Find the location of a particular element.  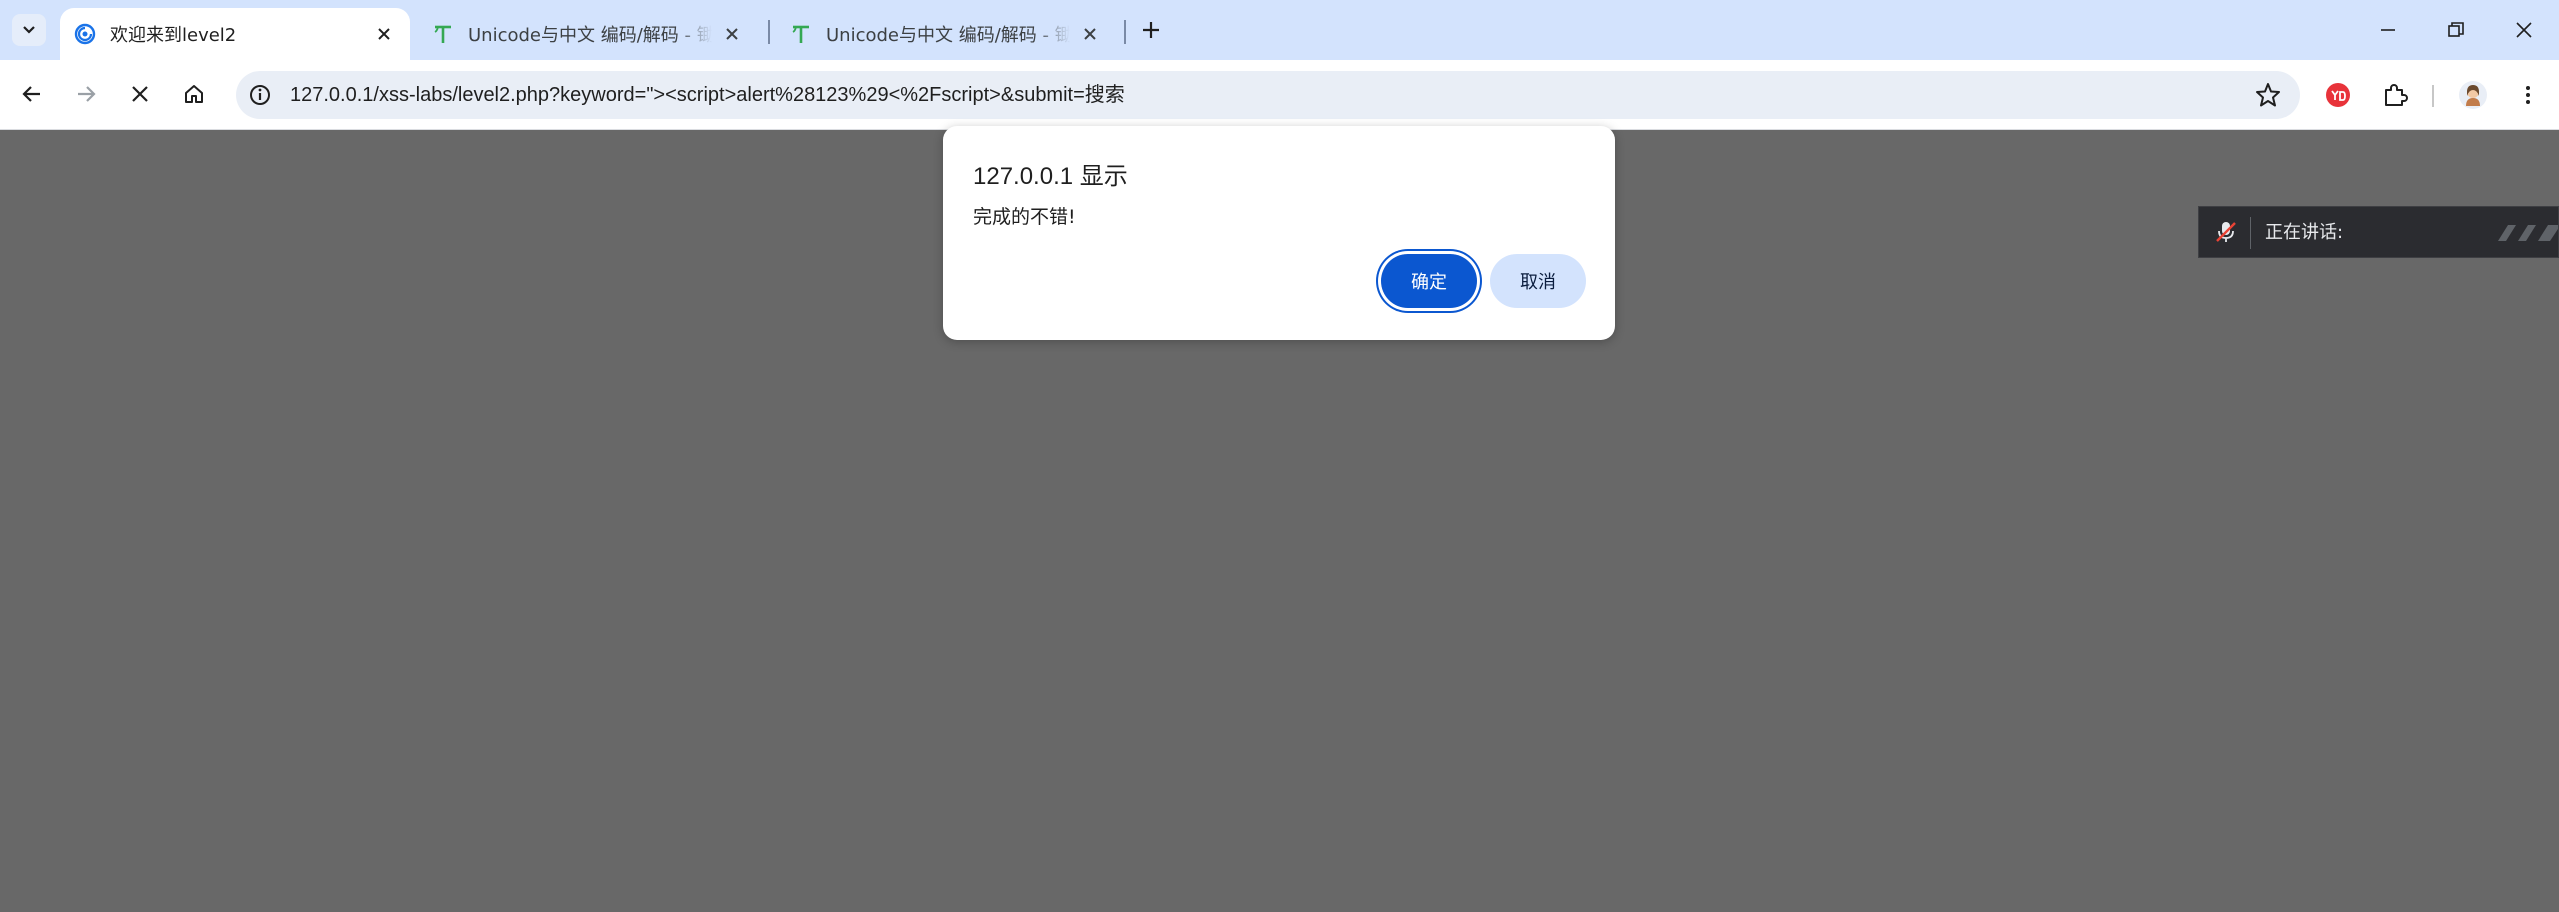

dialog-message: 完成的不错! is located at coordinates (1024, 217).